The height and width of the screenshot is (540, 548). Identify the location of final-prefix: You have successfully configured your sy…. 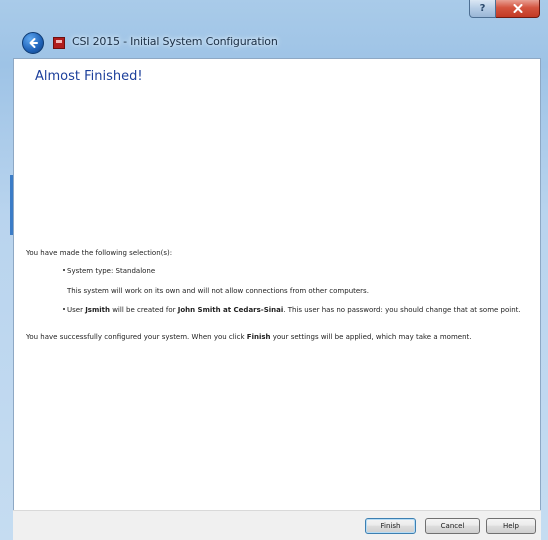
(136, 337).